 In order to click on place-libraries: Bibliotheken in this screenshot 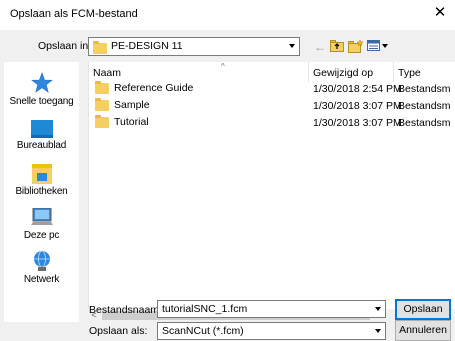, I will do `click(41, 180)`.